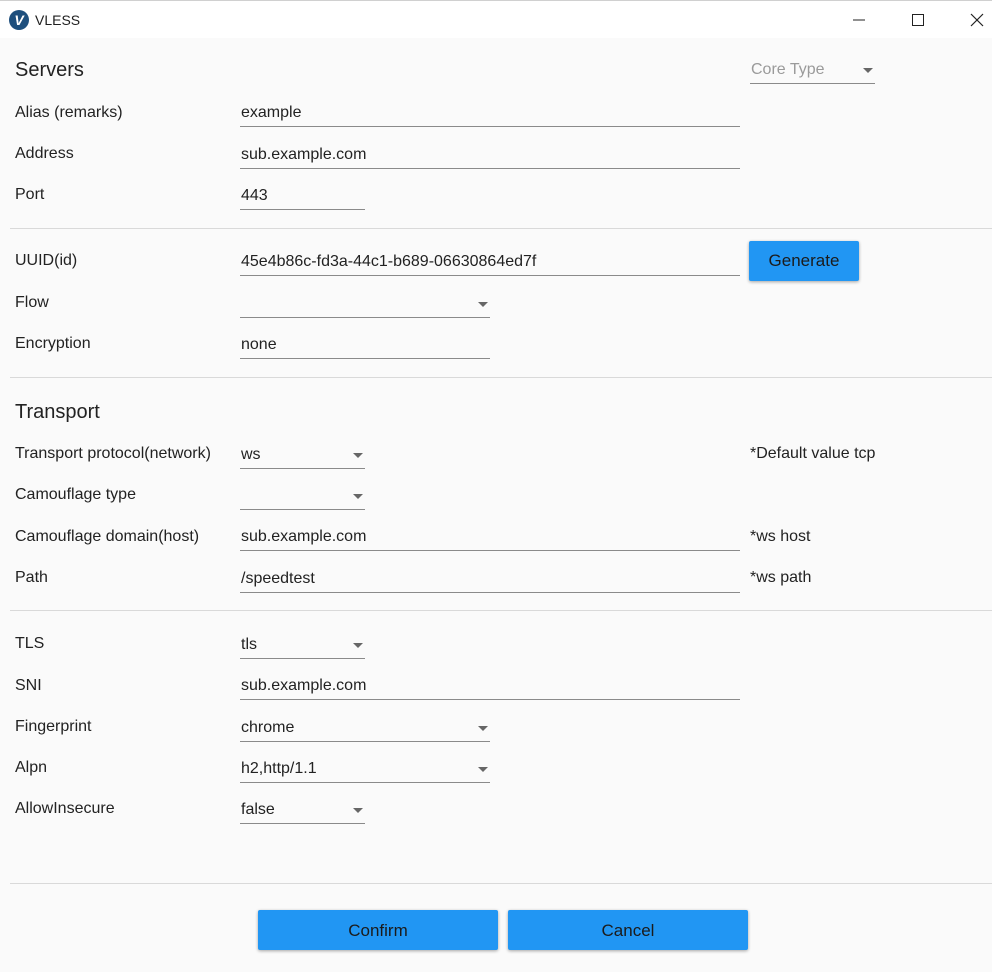  What do you see at coordinates (30, 643) in the screenshot?
I see `tls-label: TLS` at bounding box center [30, 643].